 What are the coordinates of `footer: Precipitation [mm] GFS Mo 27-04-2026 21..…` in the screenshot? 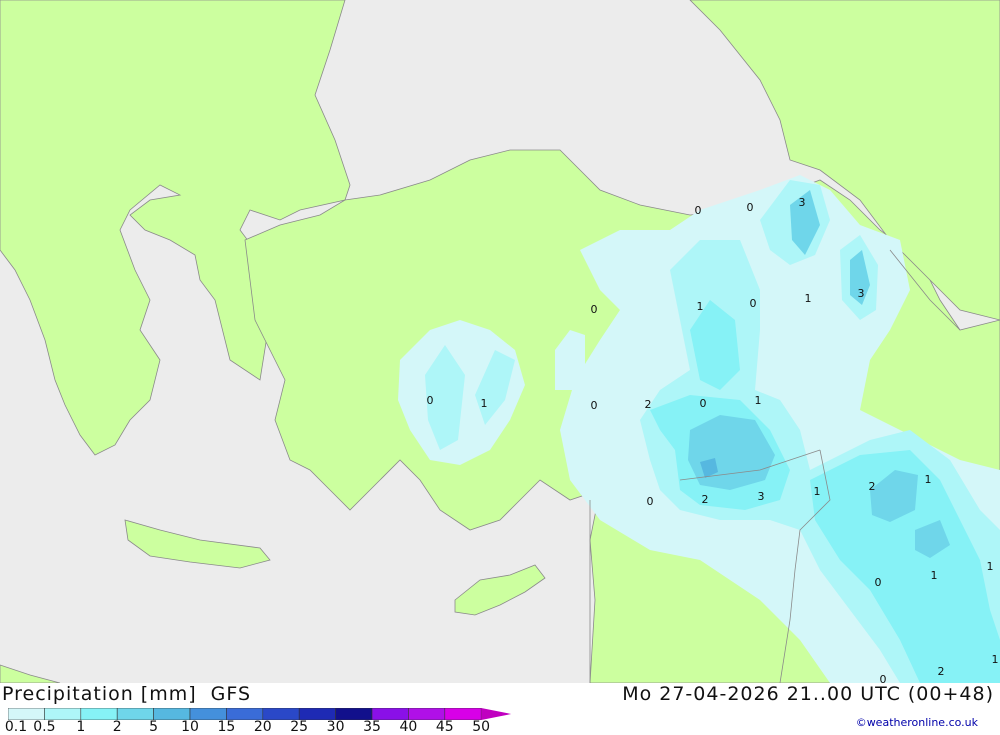 It's located at (500, 709).